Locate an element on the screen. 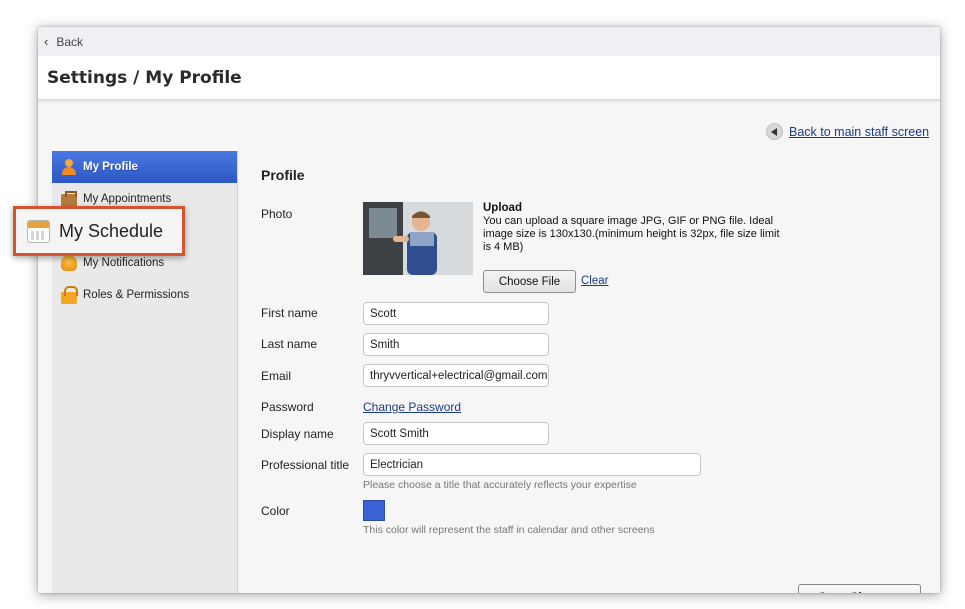 The height and width of the screenshot is (609, 965). email-label: Email is located at coordinates (276, 376).